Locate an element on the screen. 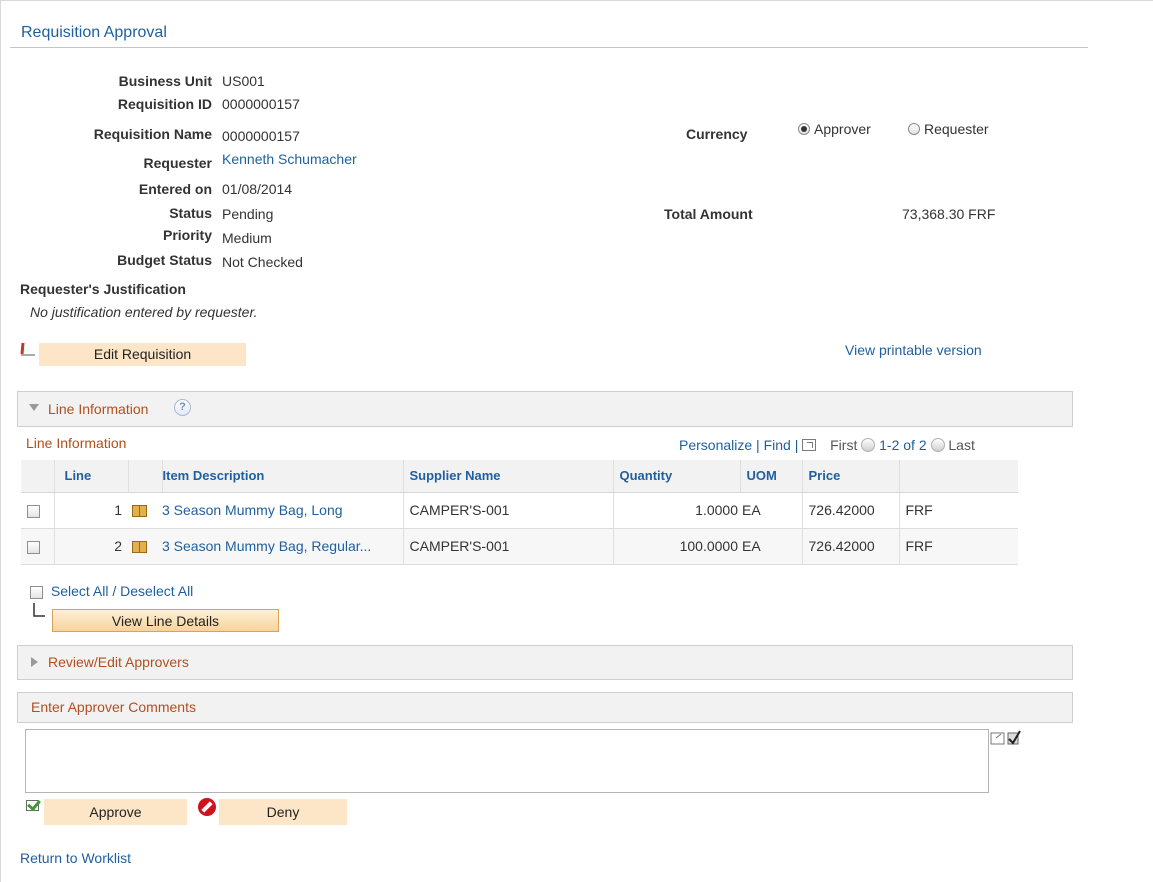 The height and width of the screenshot is (882, 1153). pager-first: First is located at coordinates (844, 445).